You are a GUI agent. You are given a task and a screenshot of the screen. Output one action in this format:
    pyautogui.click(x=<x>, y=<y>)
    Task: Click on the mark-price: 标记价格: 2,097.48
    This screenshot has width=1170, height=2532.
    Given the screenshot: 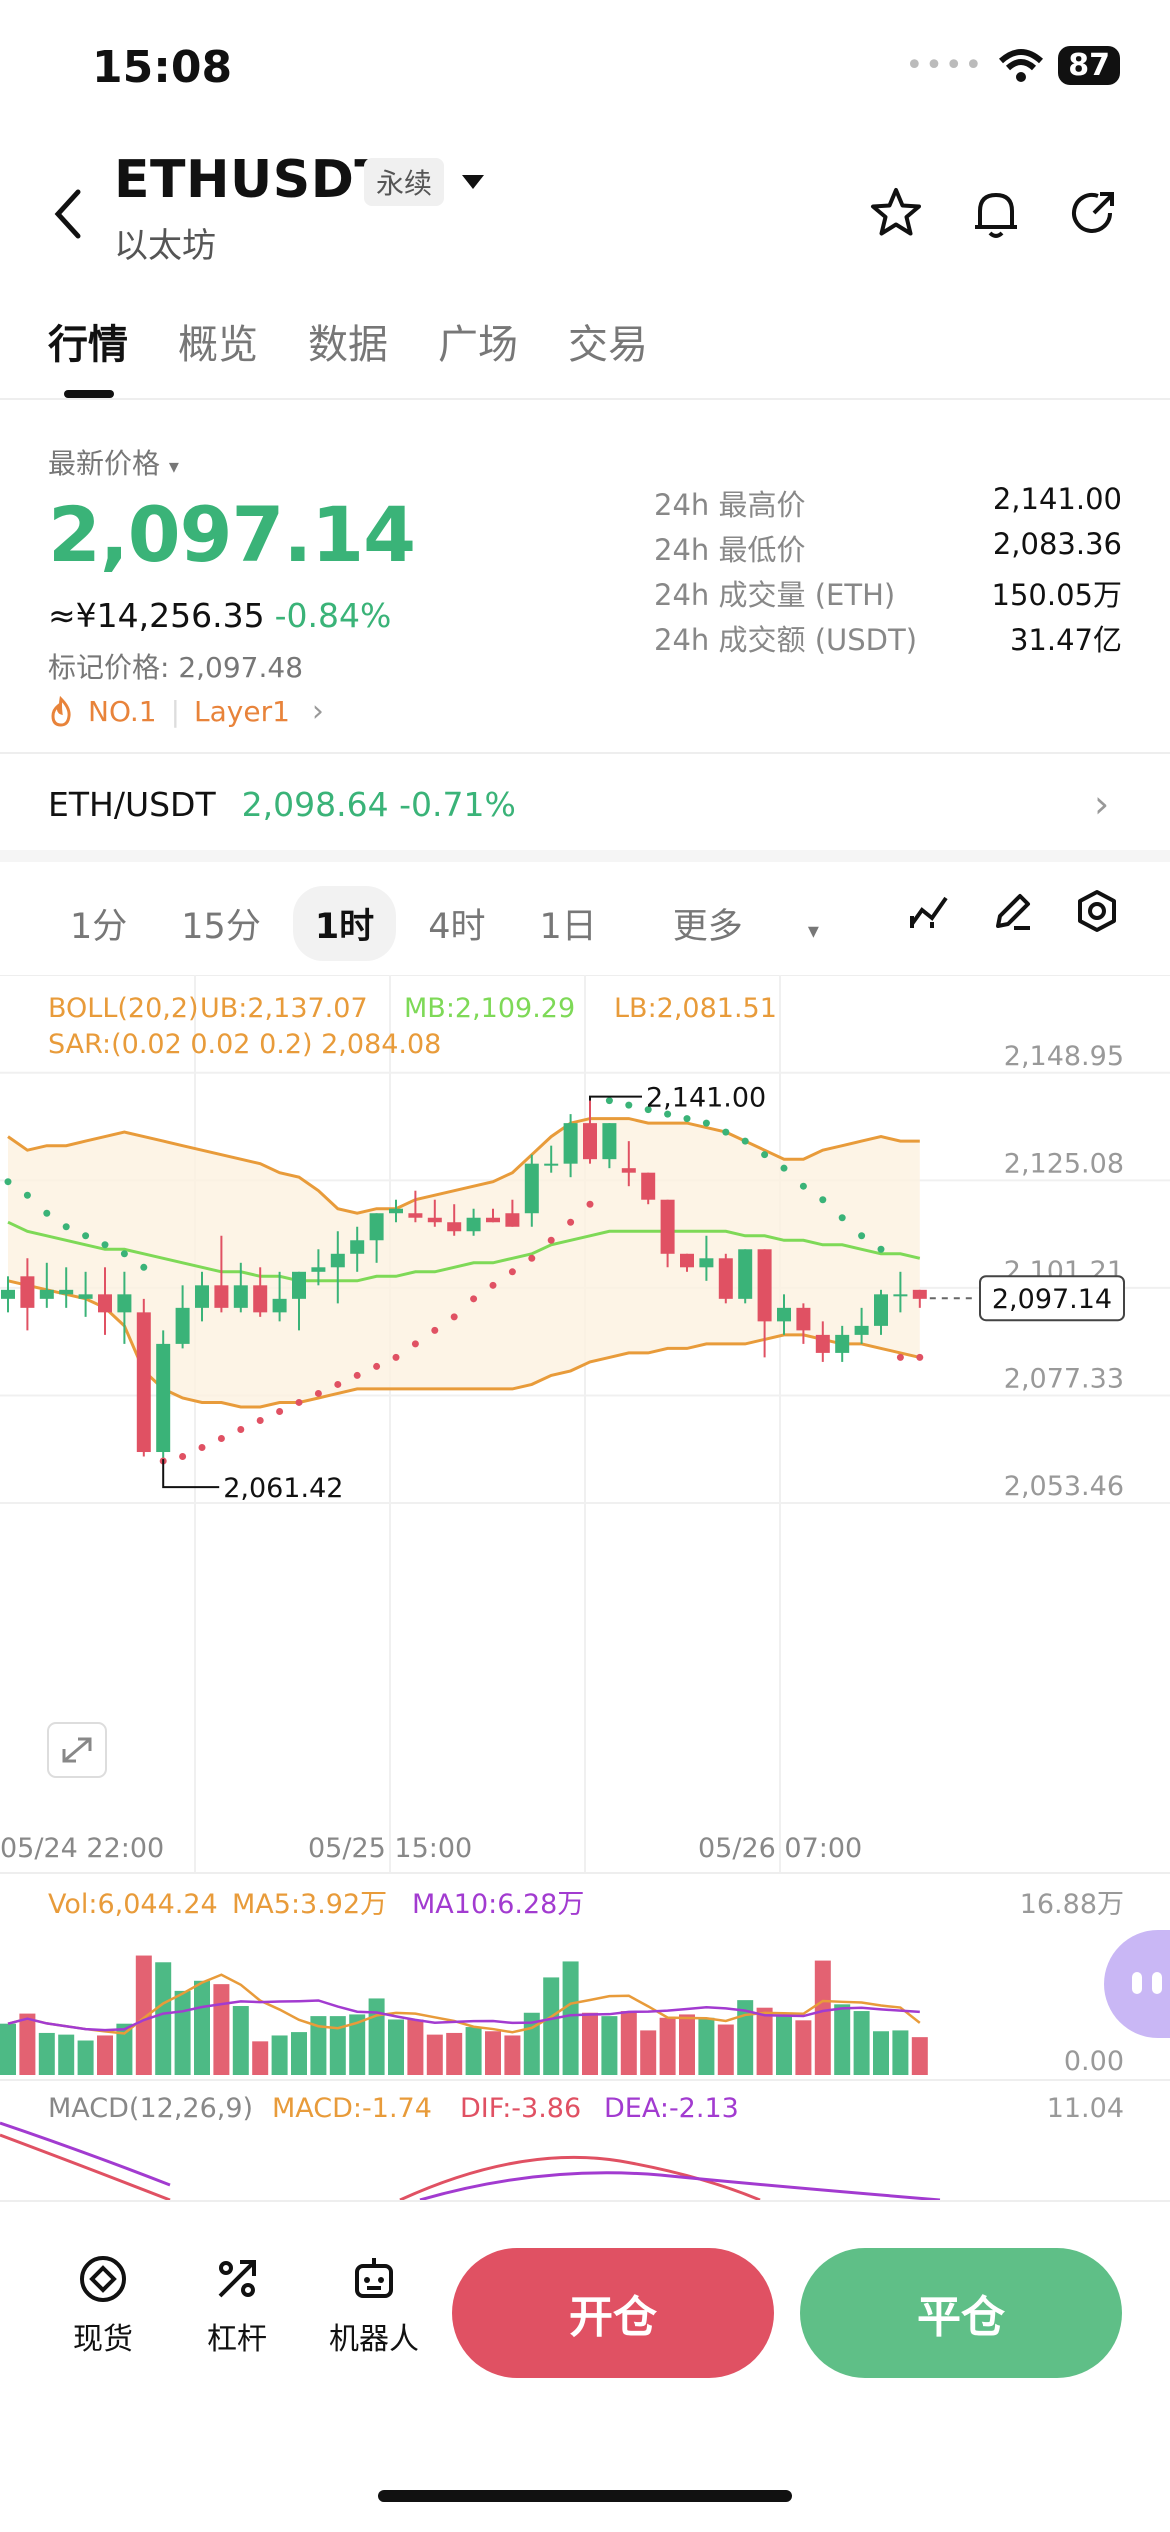 What is the action you would take?
    pyautogui.click(x=176, y=667)
    